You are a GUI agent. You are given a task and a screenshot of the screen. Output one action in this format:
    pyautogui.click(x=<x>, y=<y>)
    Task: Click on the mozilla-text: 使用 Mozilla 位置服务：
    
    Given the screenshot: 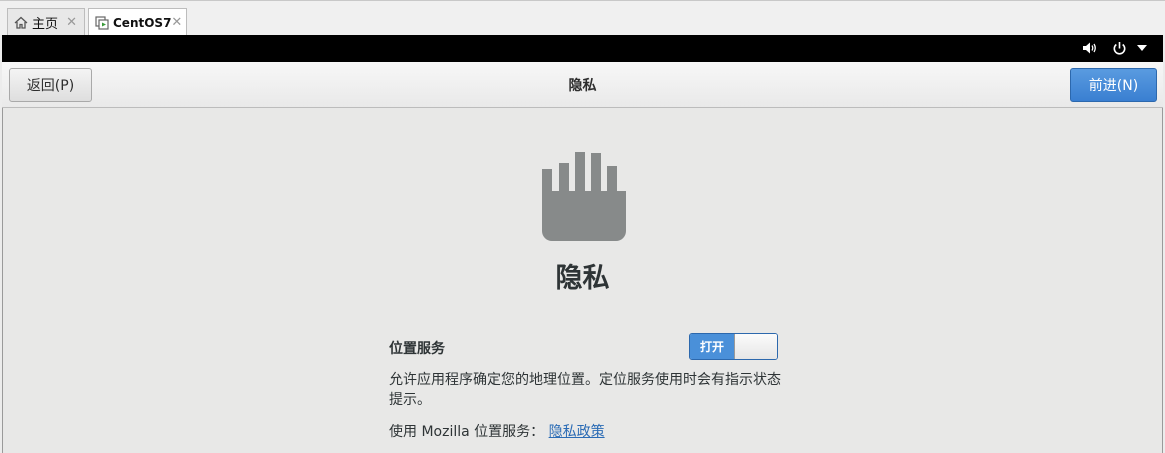 What is the action you would take?
    pyautogui.click(x=467, y=432)
    